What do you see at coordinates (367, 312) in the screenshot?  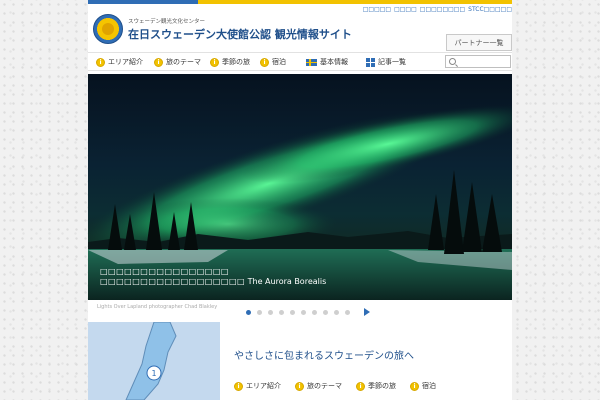 I see `play-icon` at bounding box center [367, 312].